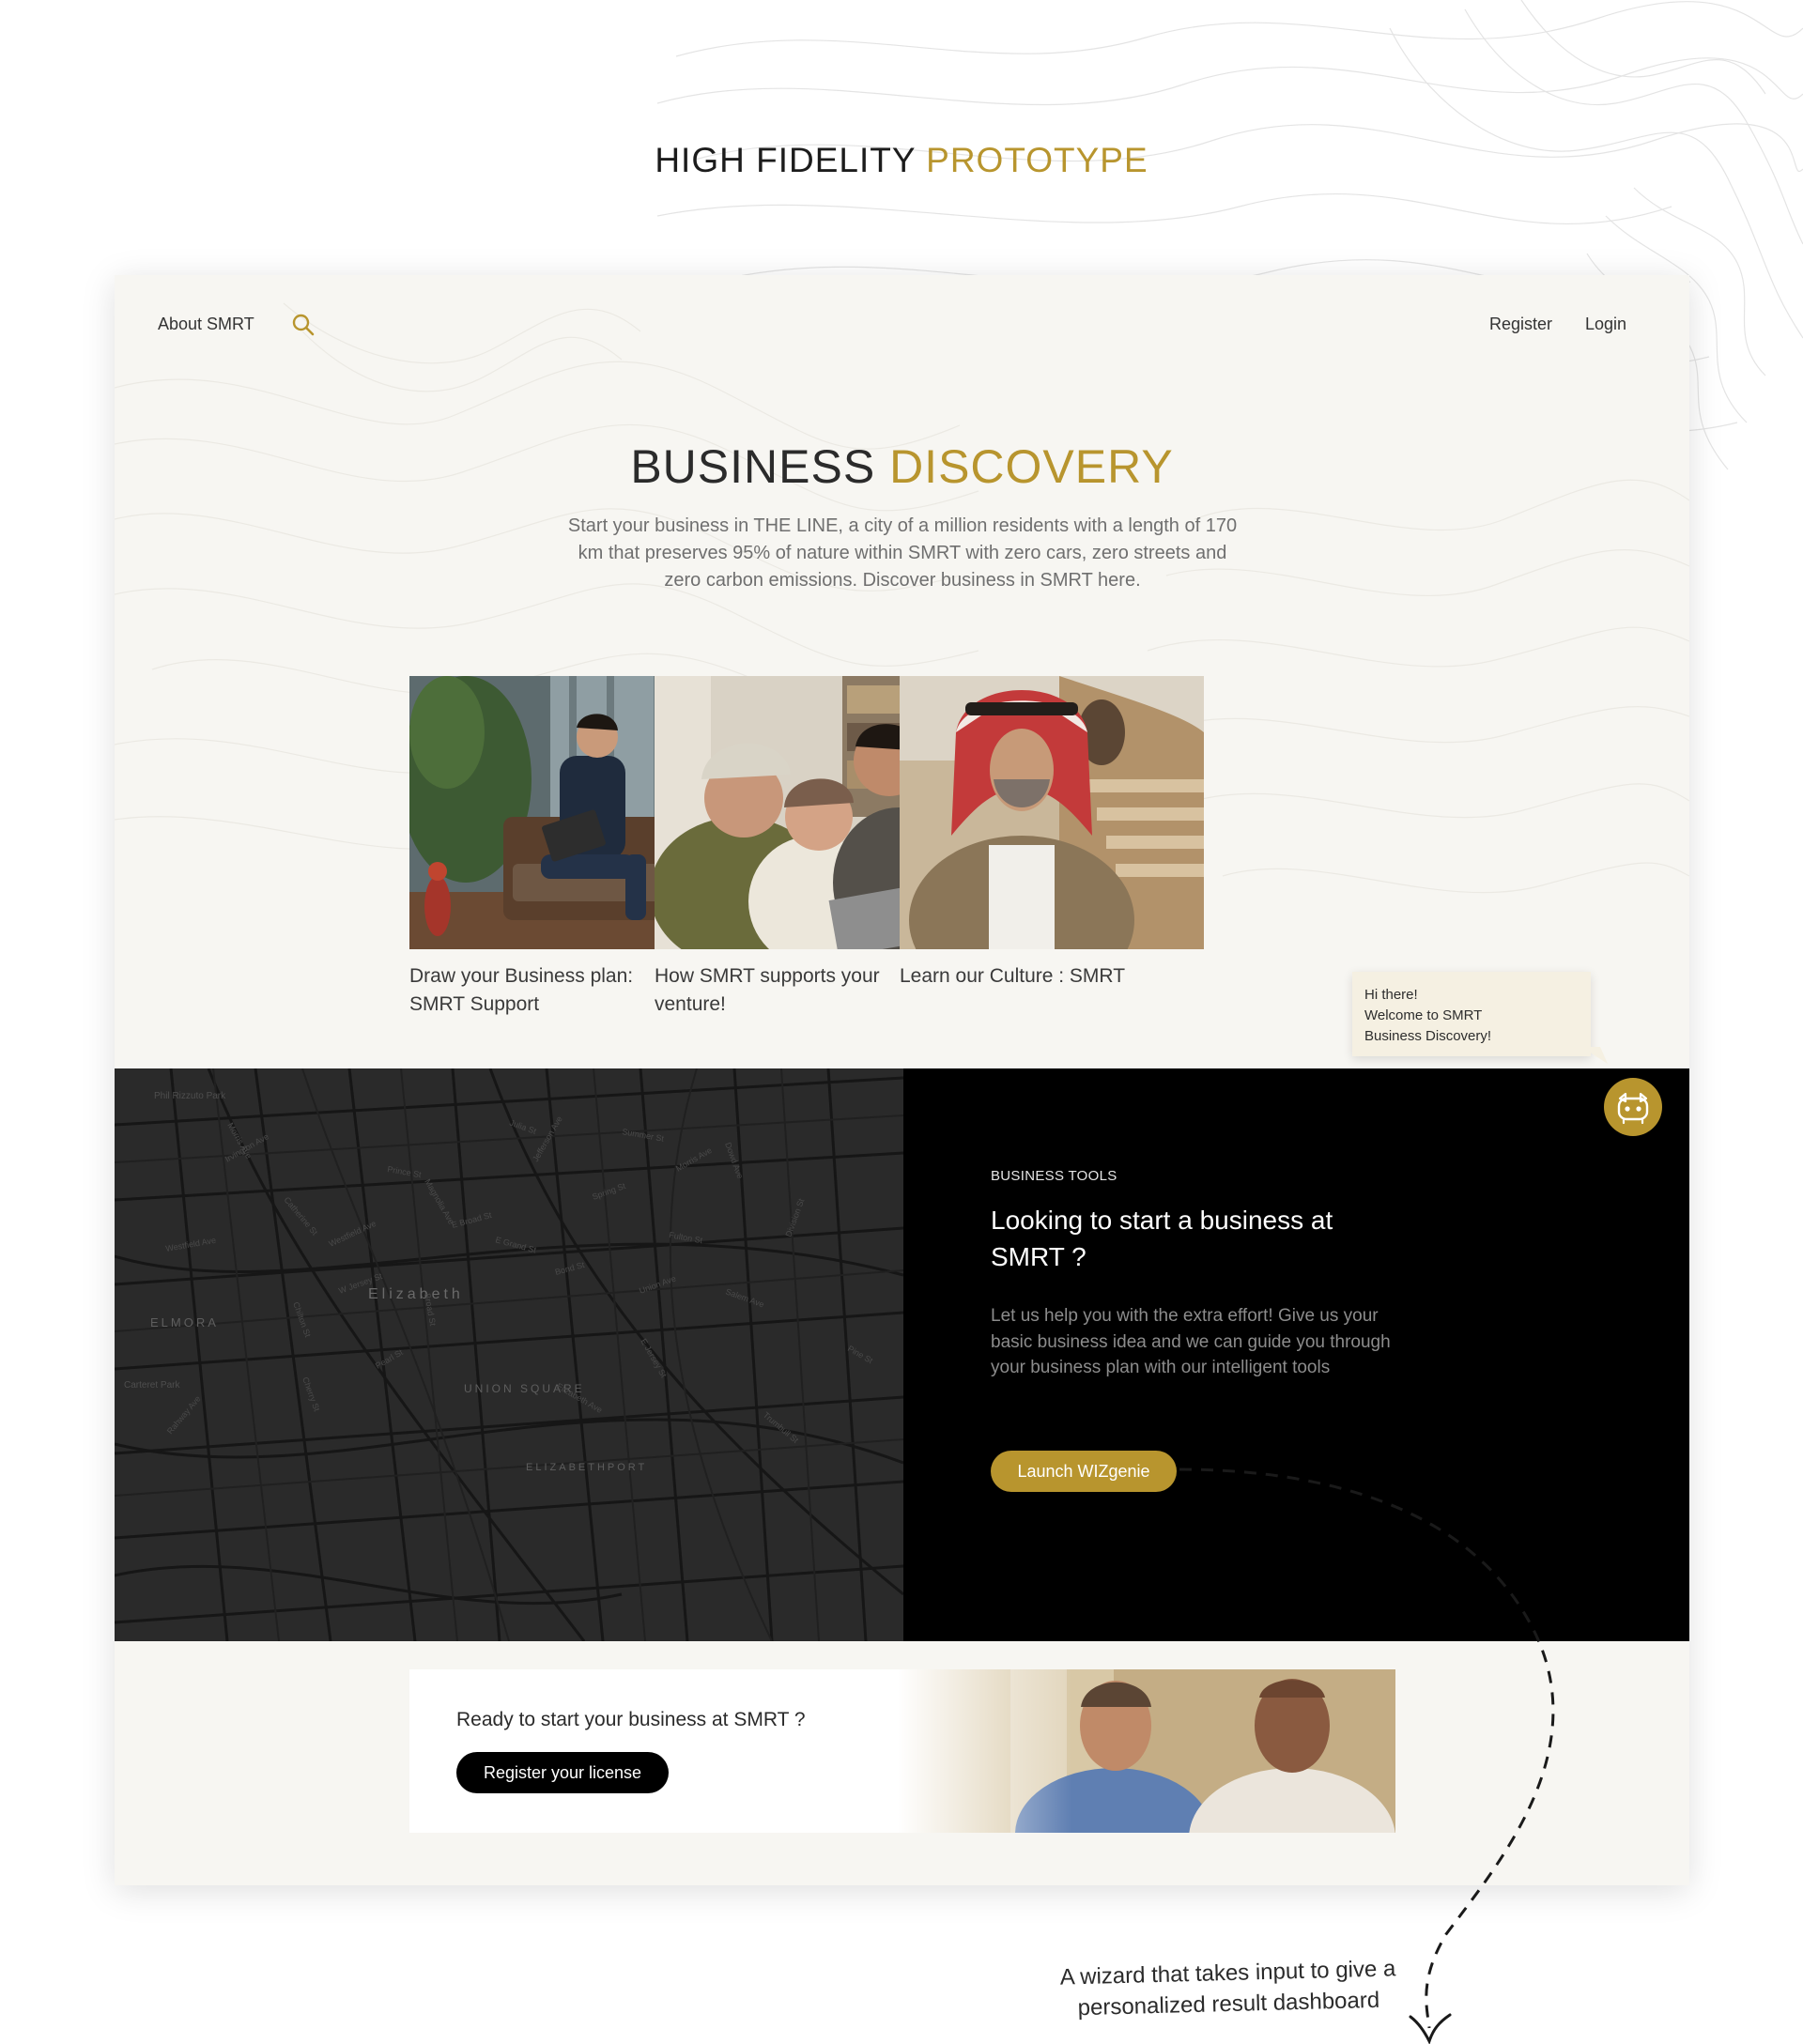  I want to click on chat-bubble-tail, so click(1594, 1055).